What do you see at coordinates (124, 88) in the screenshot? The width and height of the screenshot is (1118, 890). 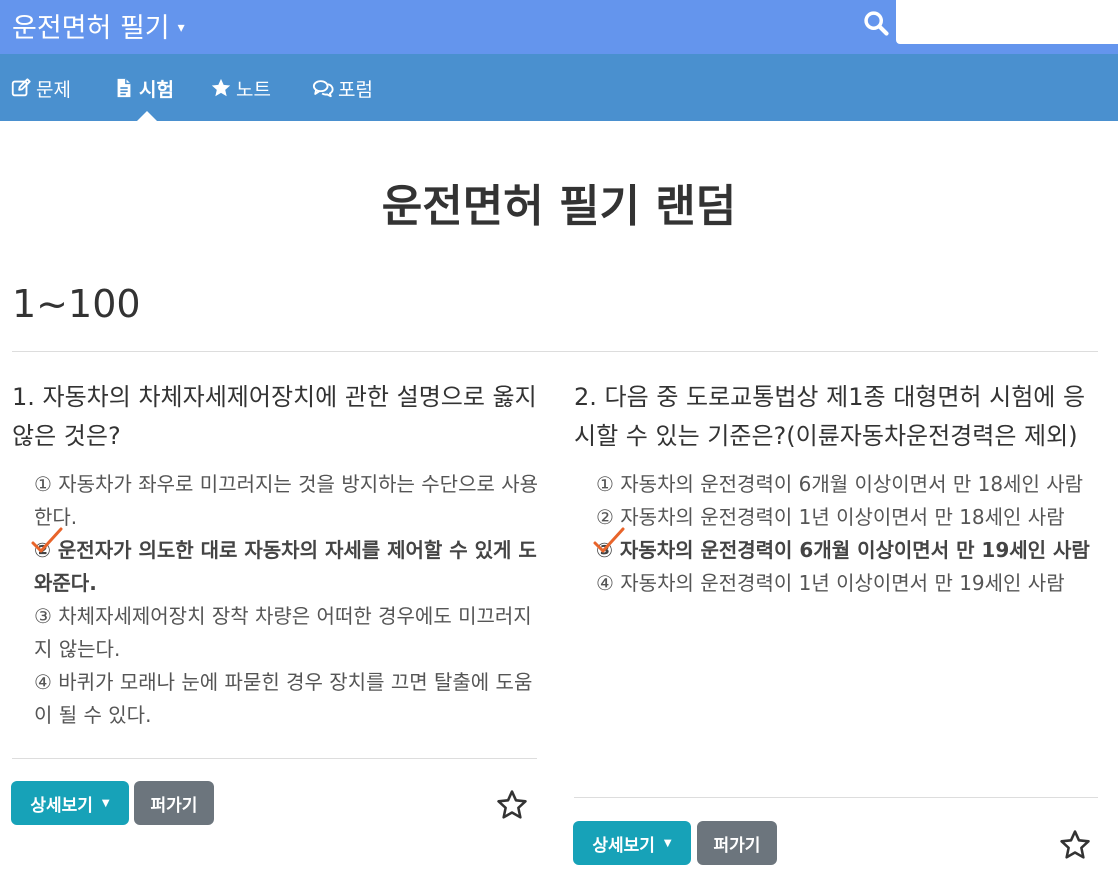 I see `file-icon` at bounding box center [124, 88].